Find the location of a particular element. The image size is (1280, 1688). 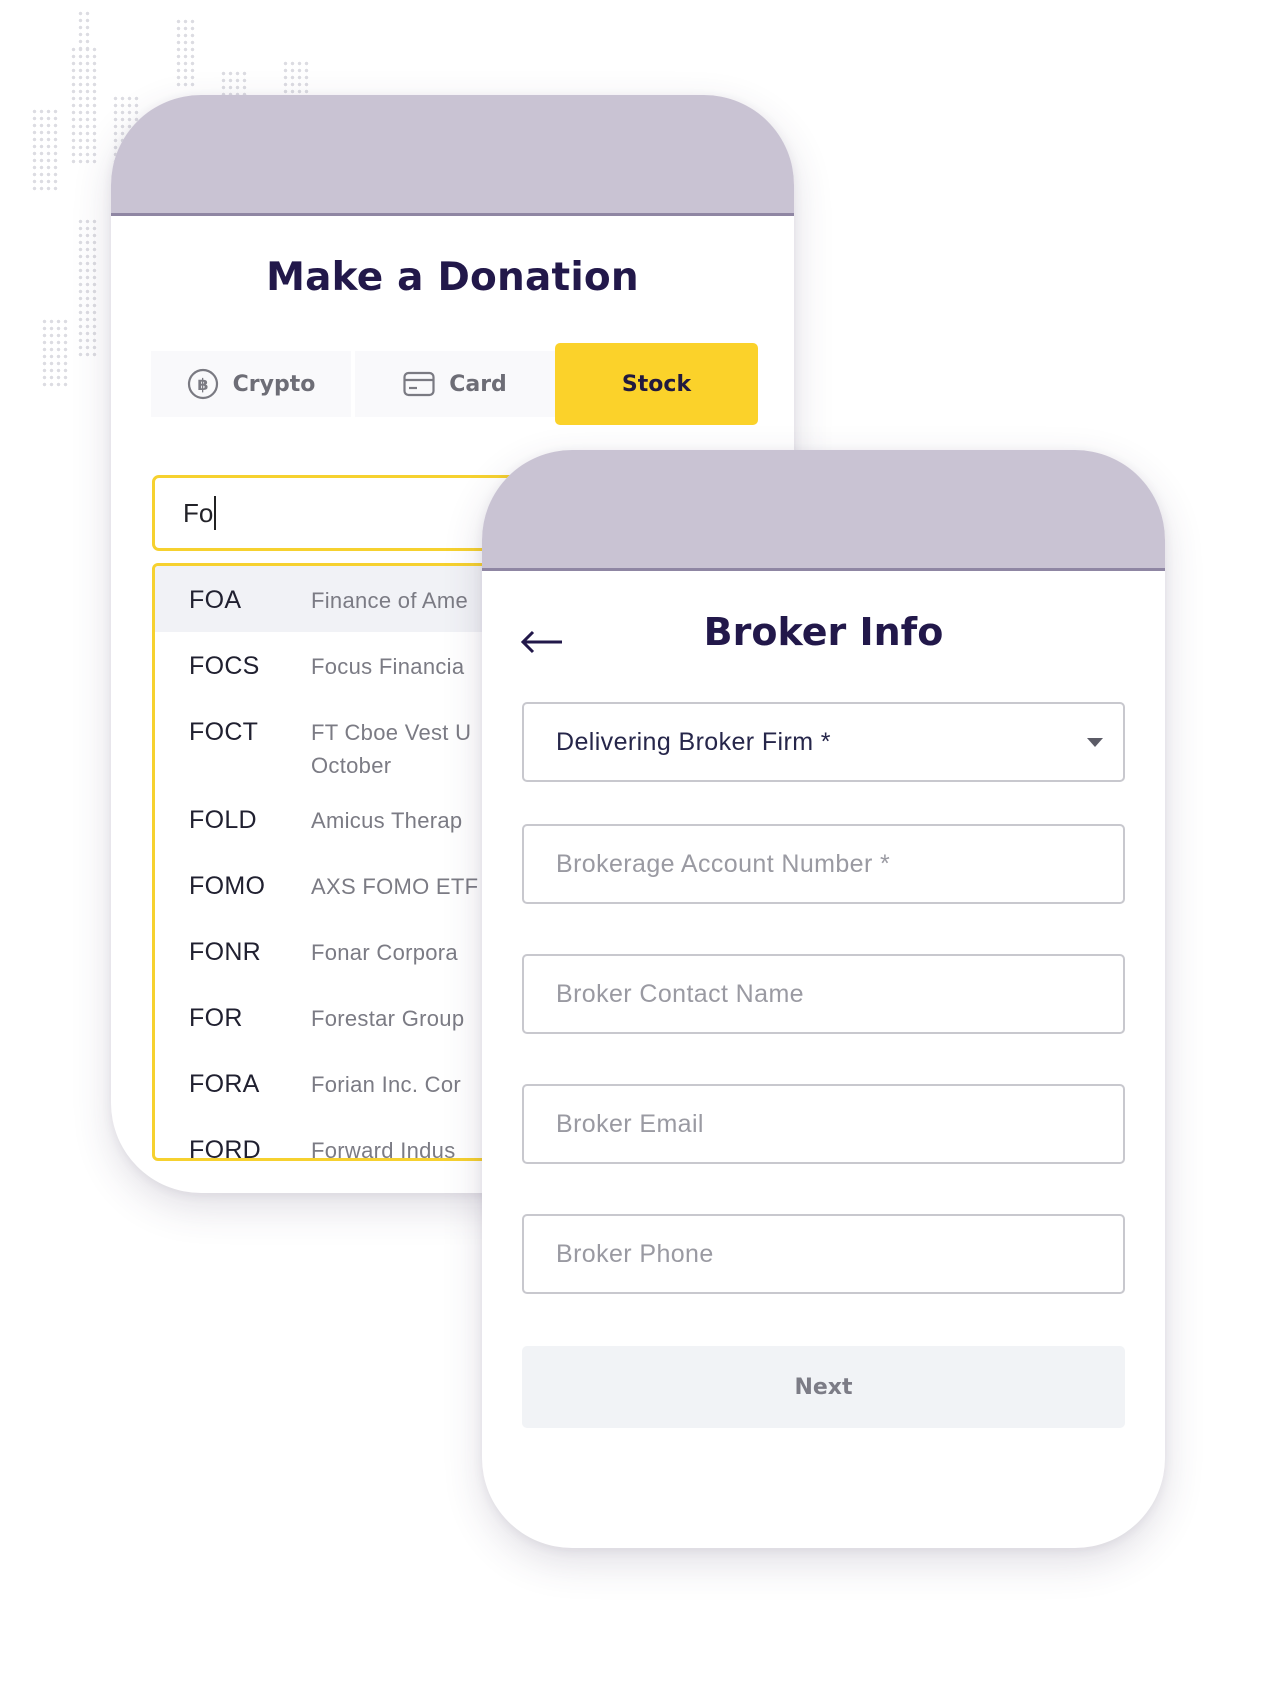

account-number-field: Brokerage Account Number * is located at coordinates (823, 864).